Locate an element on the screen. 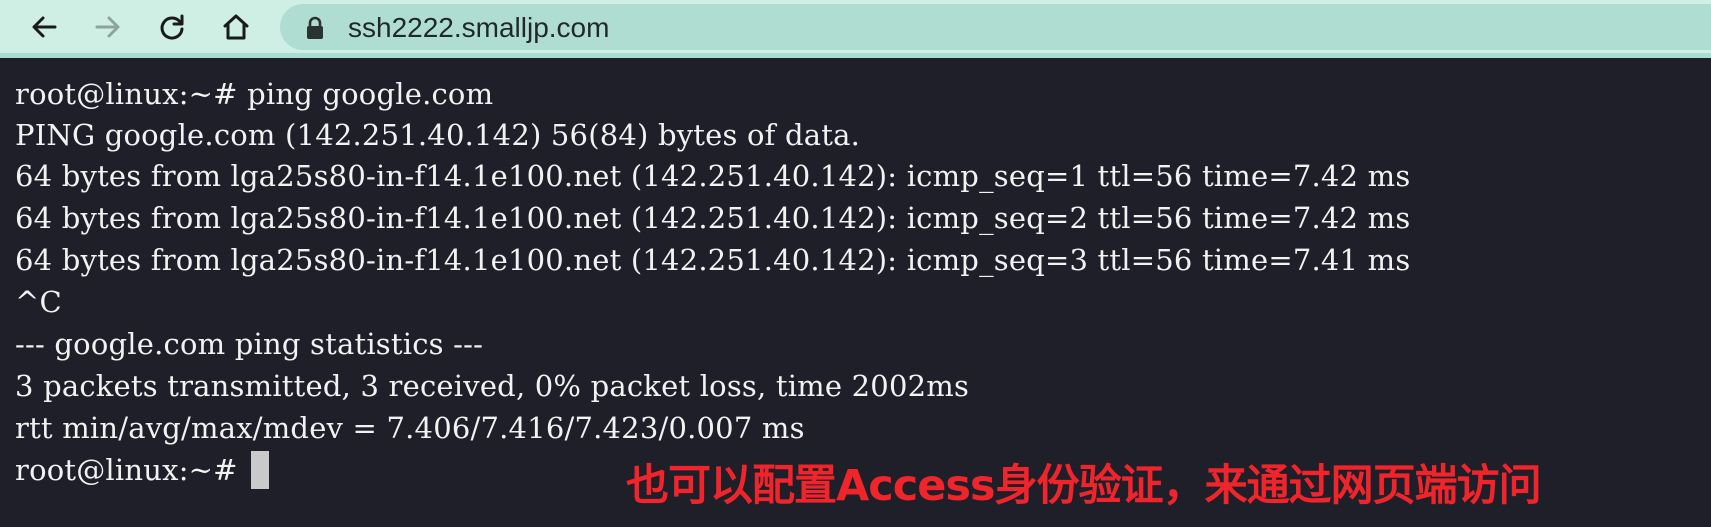  terminal-cursor is located at coordinates (260, 470).